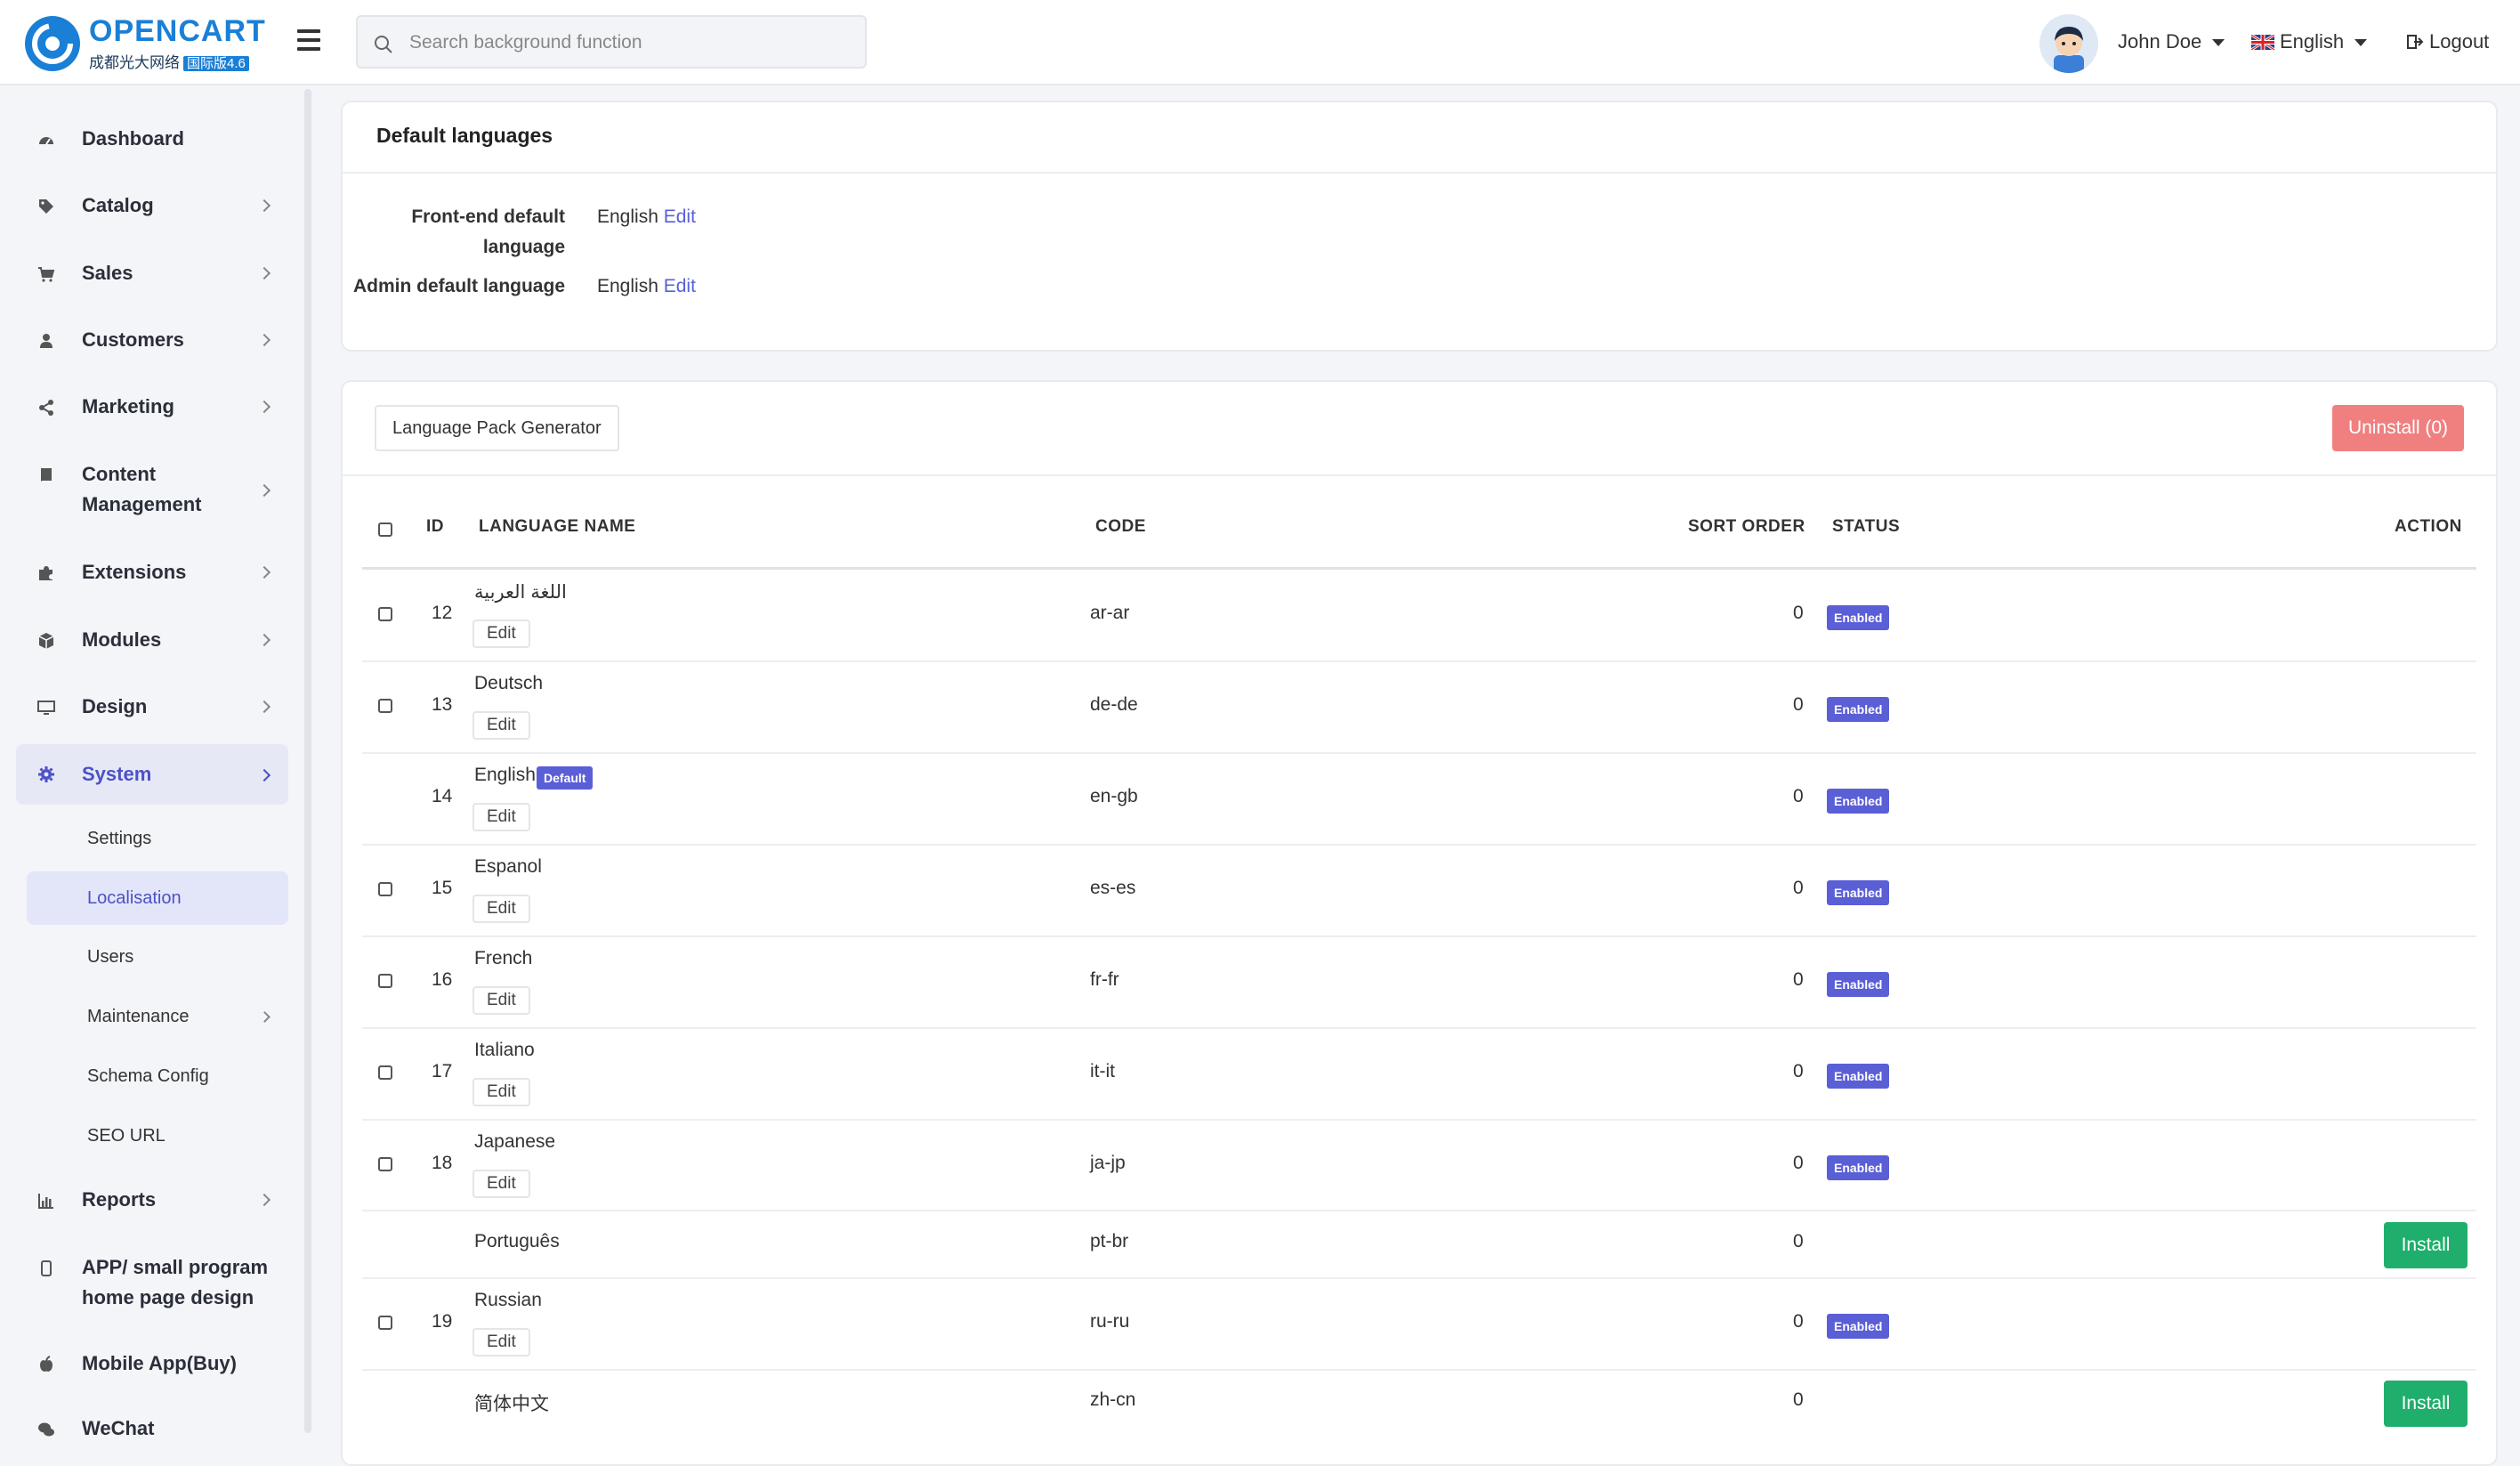 The height and width of the screenshot is (1466, 2520). I want to click on sidebar-item-reports: Reports, so click(152, 1200).